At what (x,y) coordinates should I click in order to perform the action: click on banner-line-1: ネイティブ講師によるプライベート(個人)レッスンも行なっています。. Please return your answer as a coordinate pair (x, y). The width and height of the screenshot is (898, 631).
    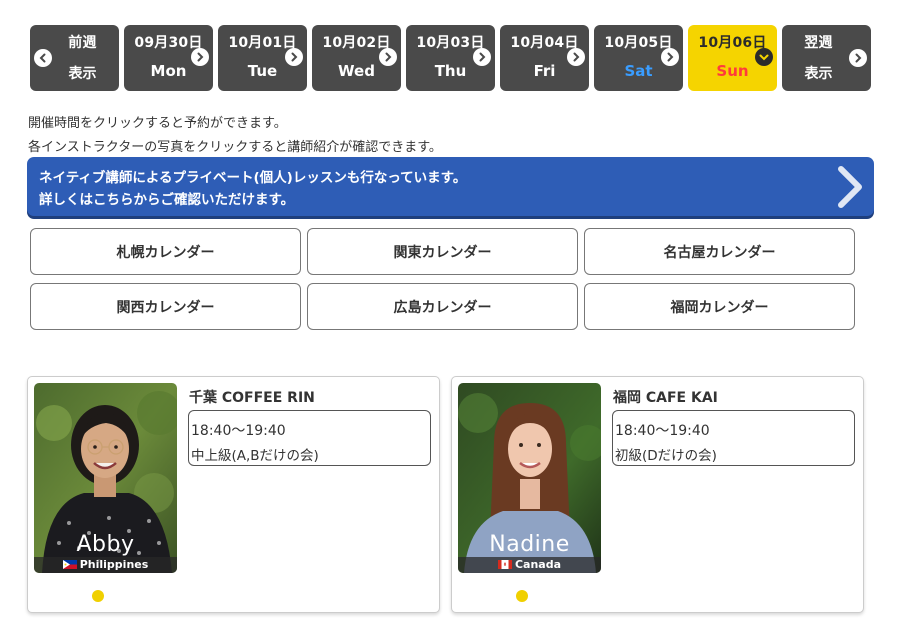
    Looking at the image, I should click on (252, 176).